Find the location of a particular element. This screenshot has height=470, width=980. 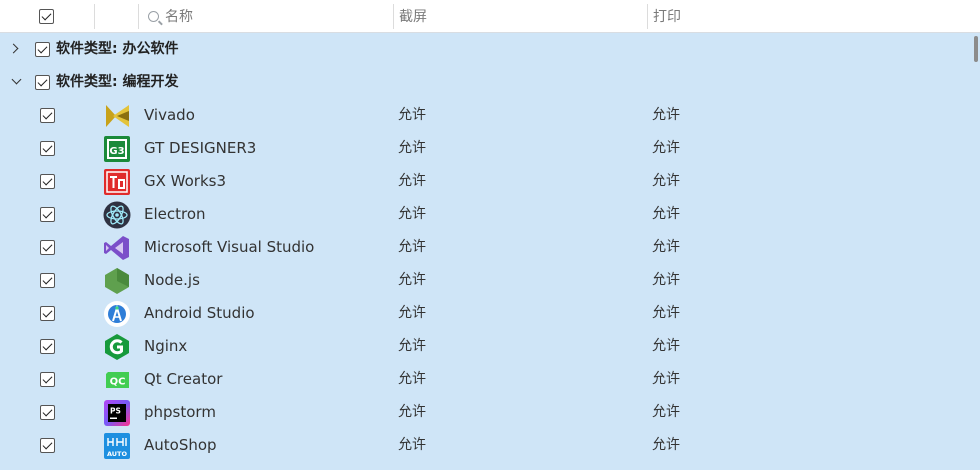

qt-creator-icon: QC is located at coordinates (117, 380).